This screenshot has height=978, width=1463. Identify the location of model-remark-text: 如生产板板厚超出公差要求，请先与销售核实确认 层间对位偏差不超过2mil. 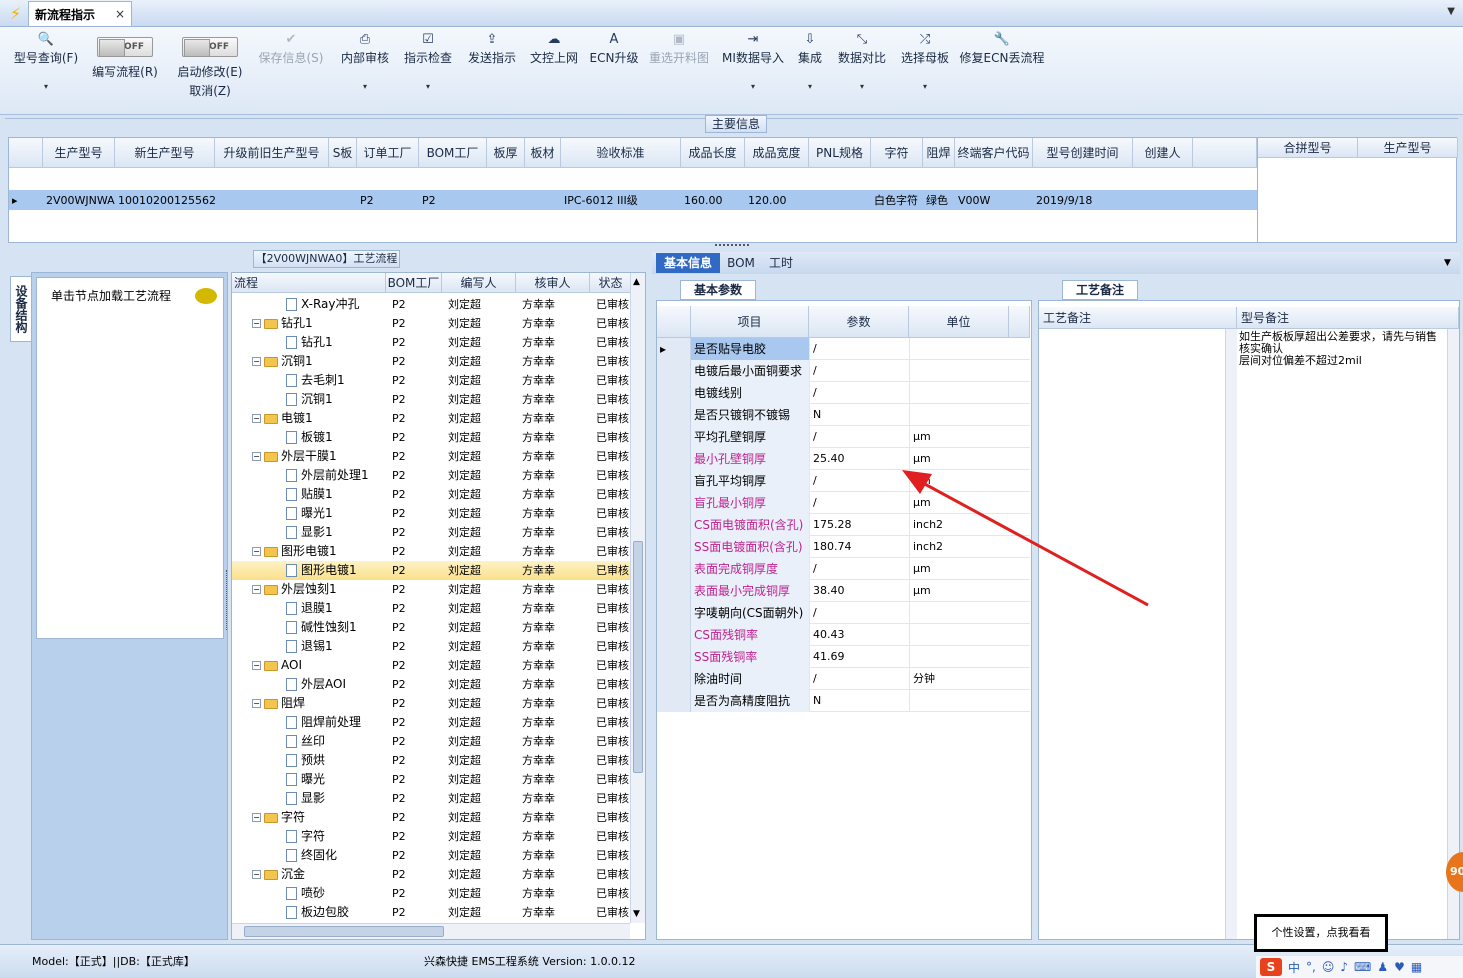
(1339, 349).